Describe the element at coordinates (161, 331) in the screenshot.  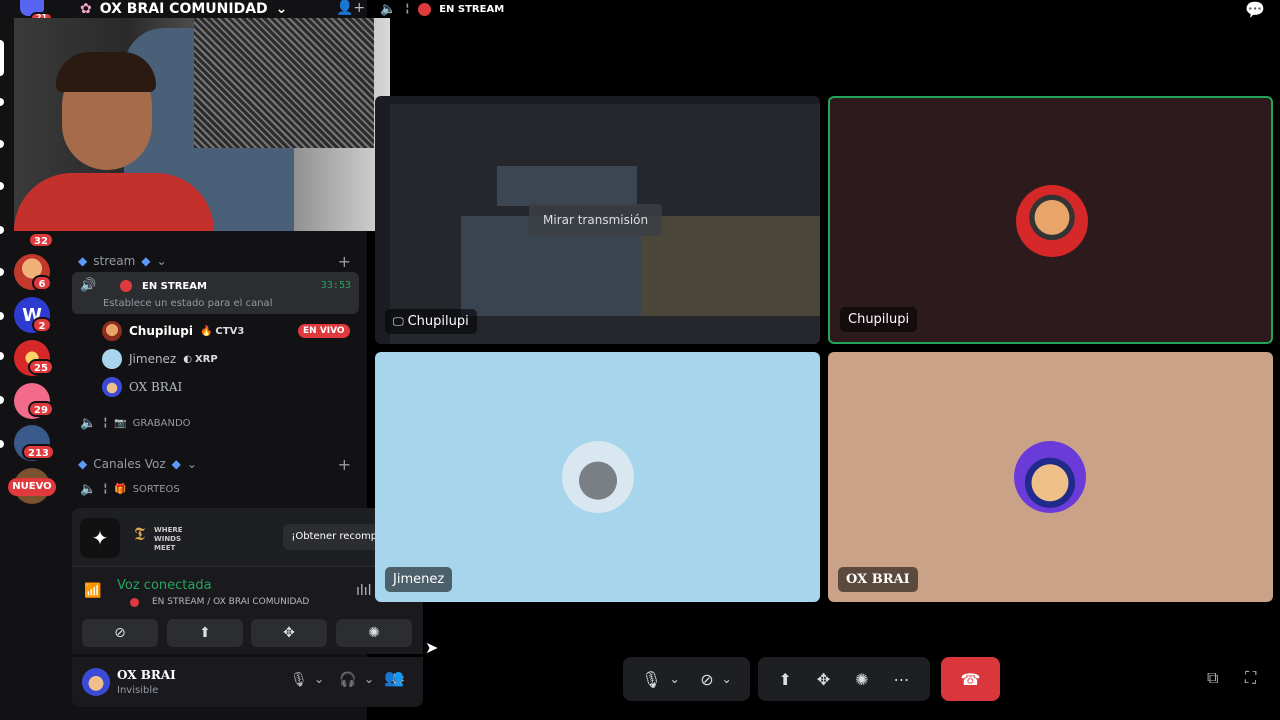
I see `user-name: Chupilupi` at that location.